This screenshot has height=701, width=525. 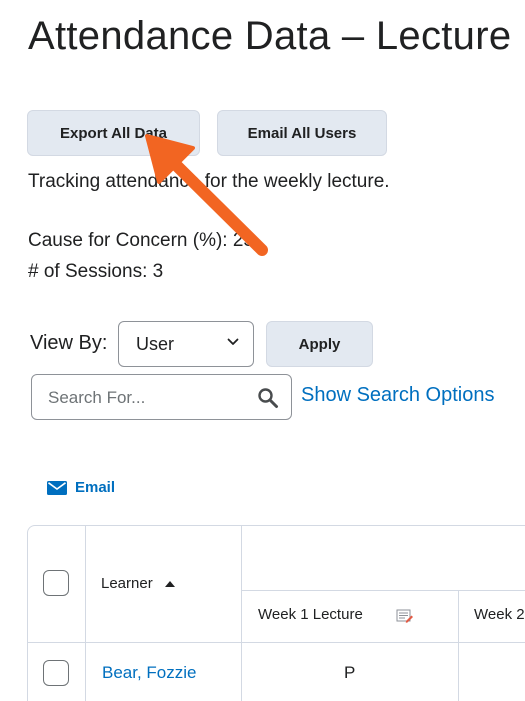 I want to click on learner-column-header: Learner, so click(x=138, y=583).